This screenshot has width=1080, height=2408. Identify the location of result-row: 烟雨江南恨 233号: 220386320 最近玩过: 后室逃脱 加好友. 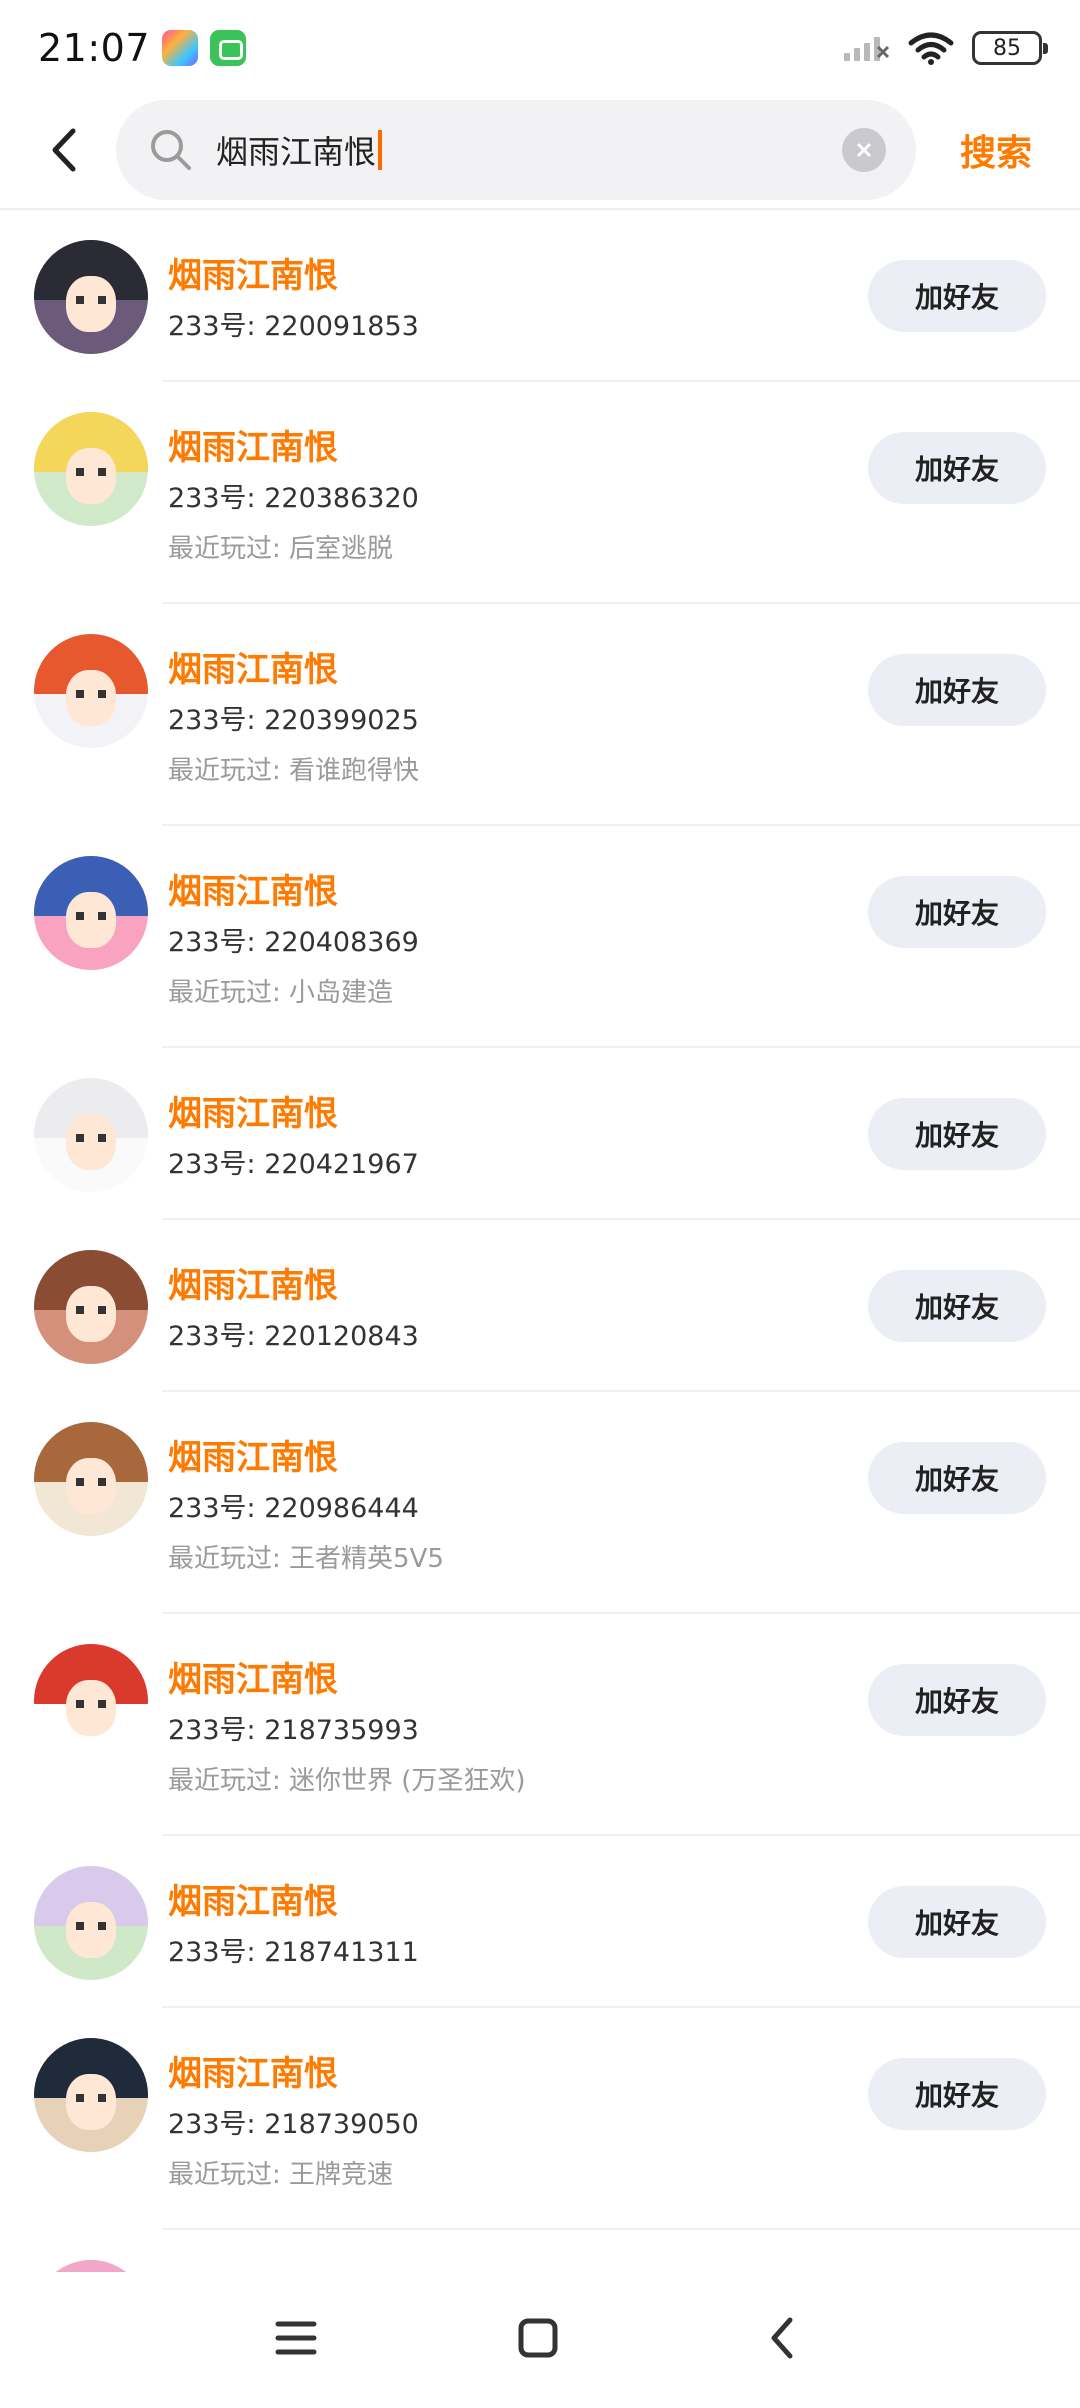
(540, 493).